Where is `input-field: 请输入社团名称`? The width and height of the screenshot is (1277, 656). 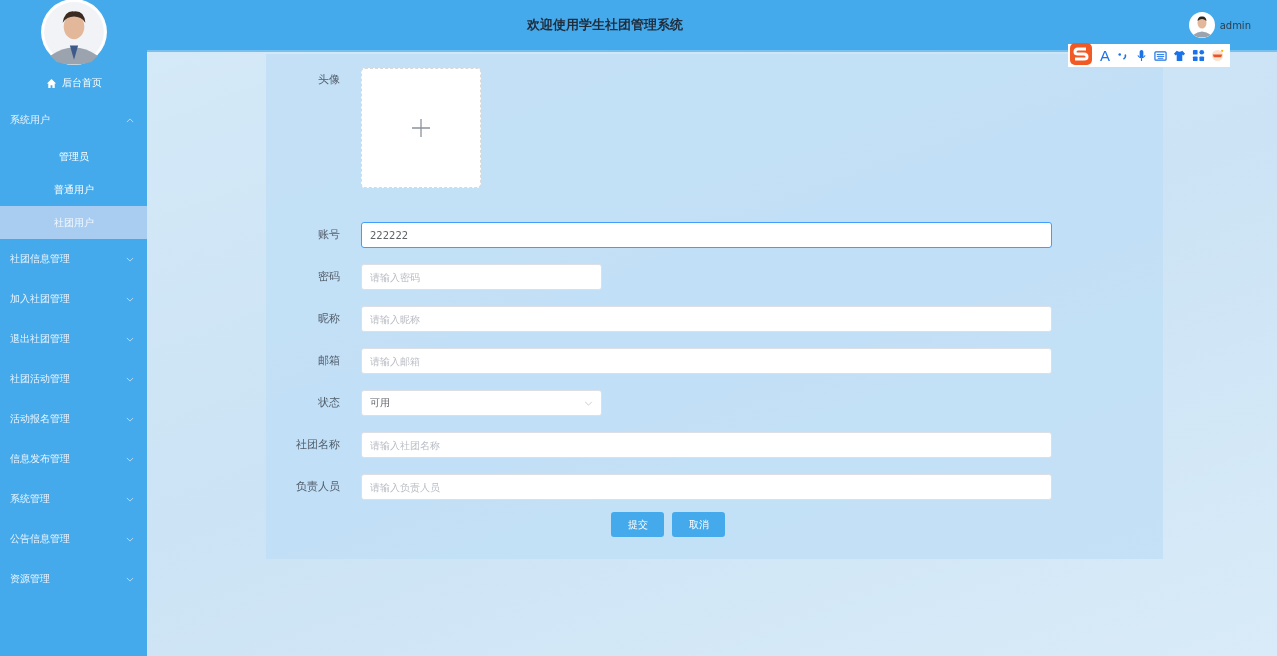 input-field: 请输入社团名称 is located at coordinates (706, 445).